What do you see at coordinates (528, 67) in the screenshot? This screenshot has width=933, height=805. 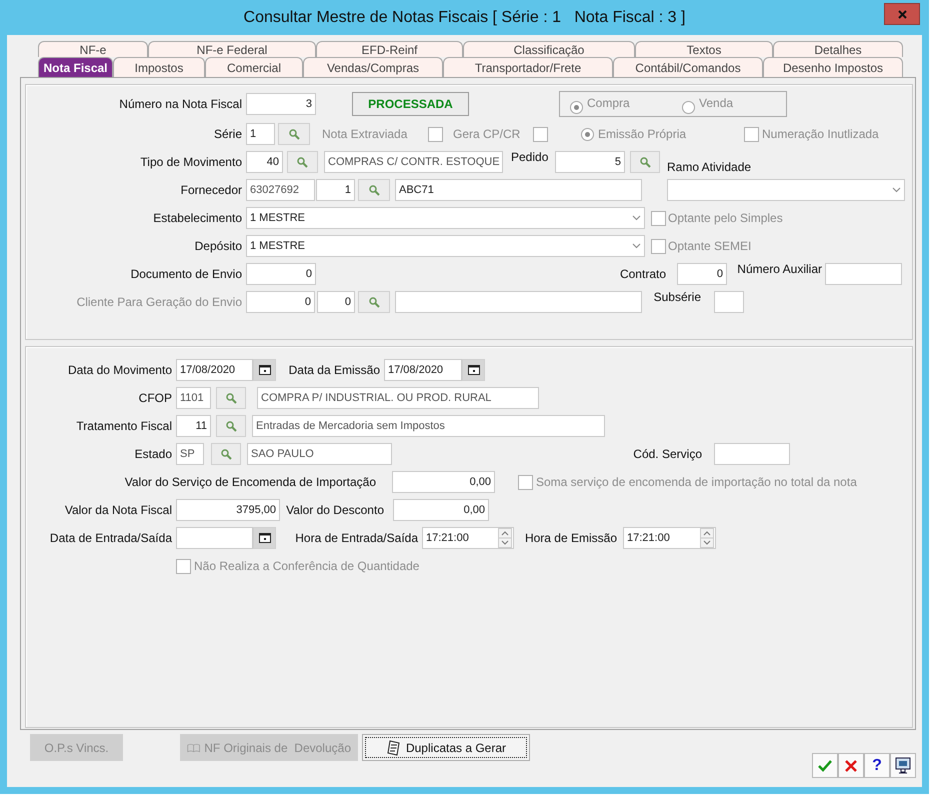 I see `tab: Transportador/Frete` at bounding box center [528, 67].